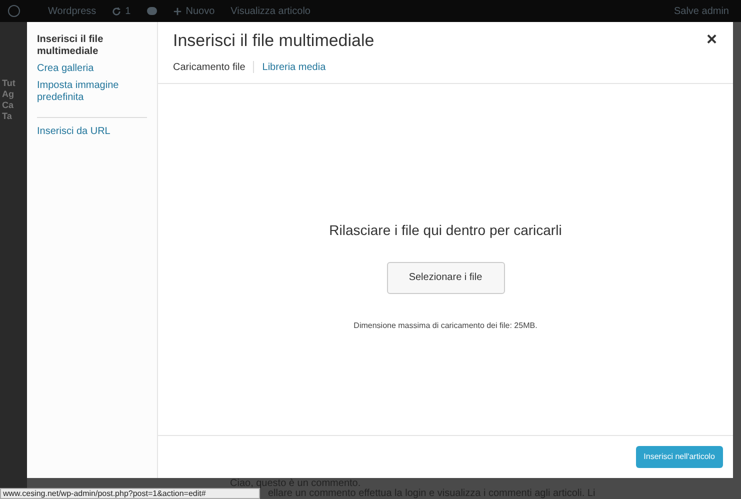  Describe the element at coordinates (209, 67) in the screenshot. I see `tab: Caricamento file` at that location.